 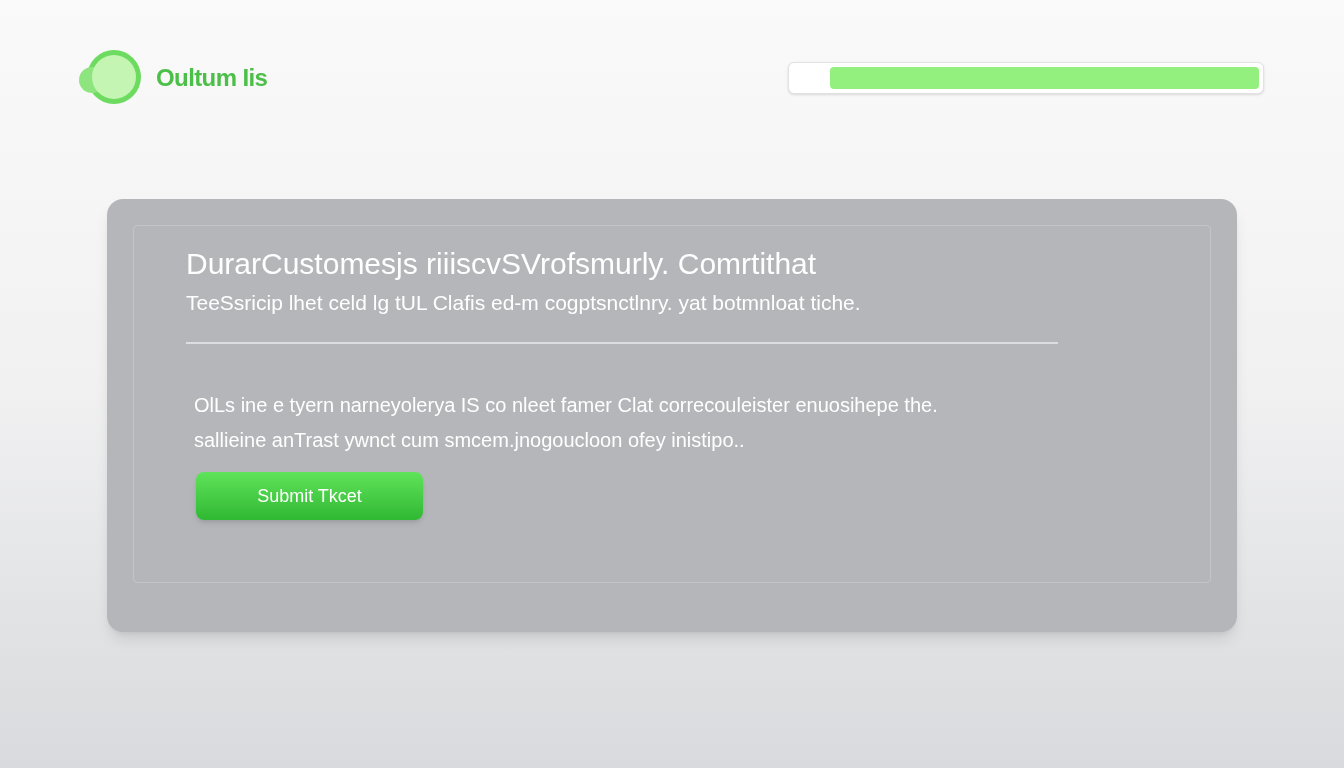 What do you see at coordinates (110, 78) in the screenshot?
I see `logo-icon` at bounding box center [110, 78].